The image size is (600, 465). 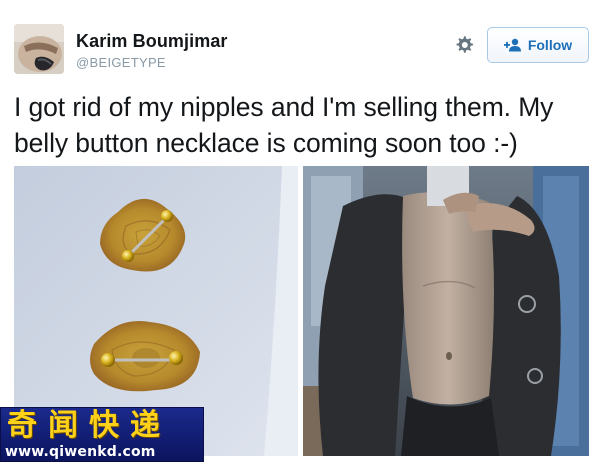 I want to click on user-handle: @BEIGETYPE, so click(x=121, y=62).